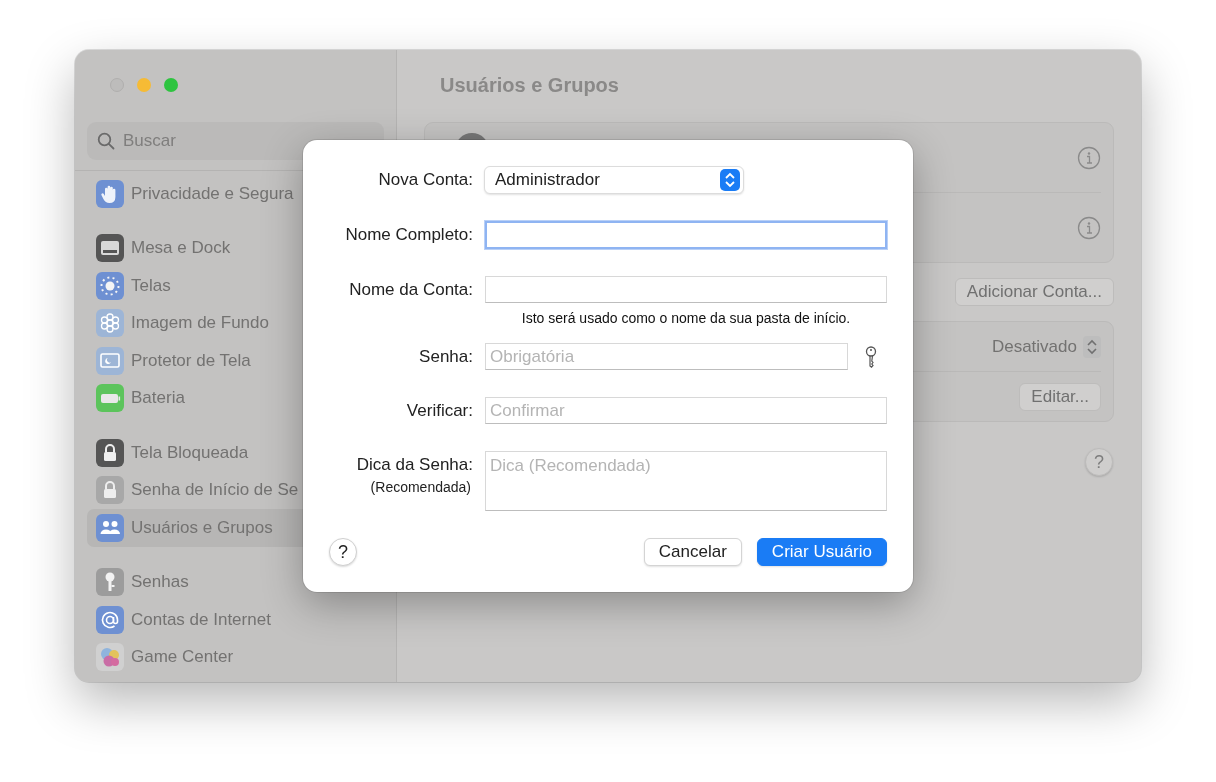  Describe the element at coordinates (235, 620) in the screenshot. I see `sidebar-item: Contas de Internet` at that location.